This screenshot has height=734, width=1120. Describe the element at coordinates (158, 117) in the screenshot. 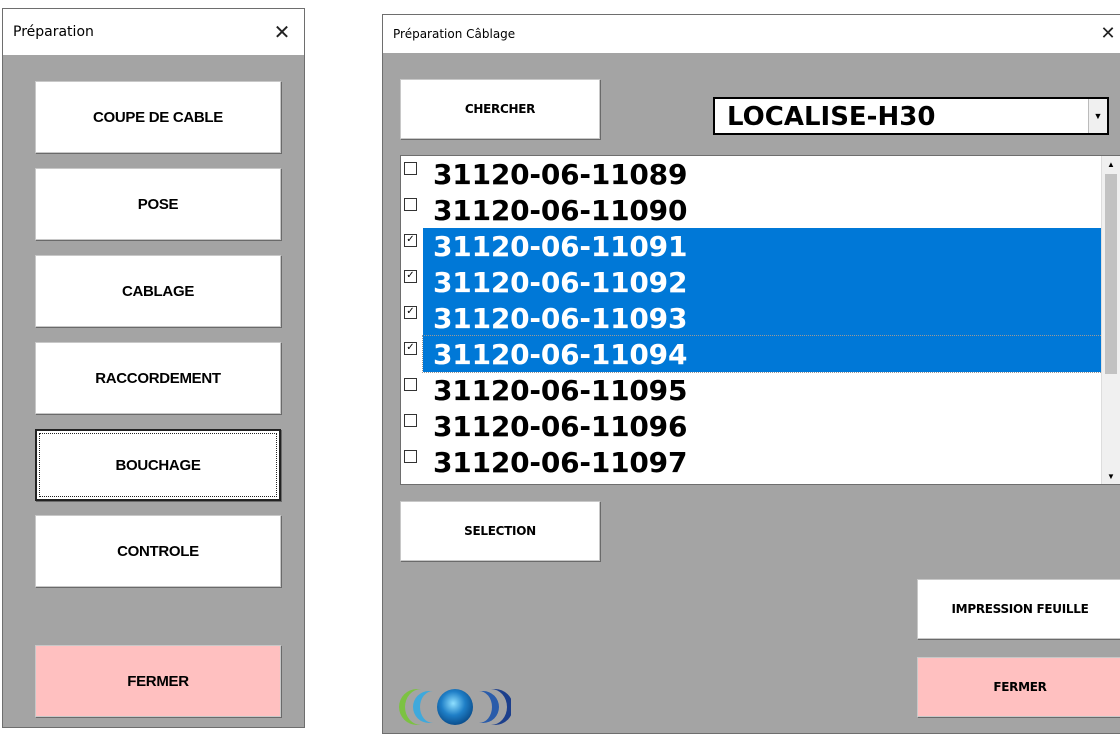

I see `coupe-de-cable-button: COUPE DE CABLE` at that location.